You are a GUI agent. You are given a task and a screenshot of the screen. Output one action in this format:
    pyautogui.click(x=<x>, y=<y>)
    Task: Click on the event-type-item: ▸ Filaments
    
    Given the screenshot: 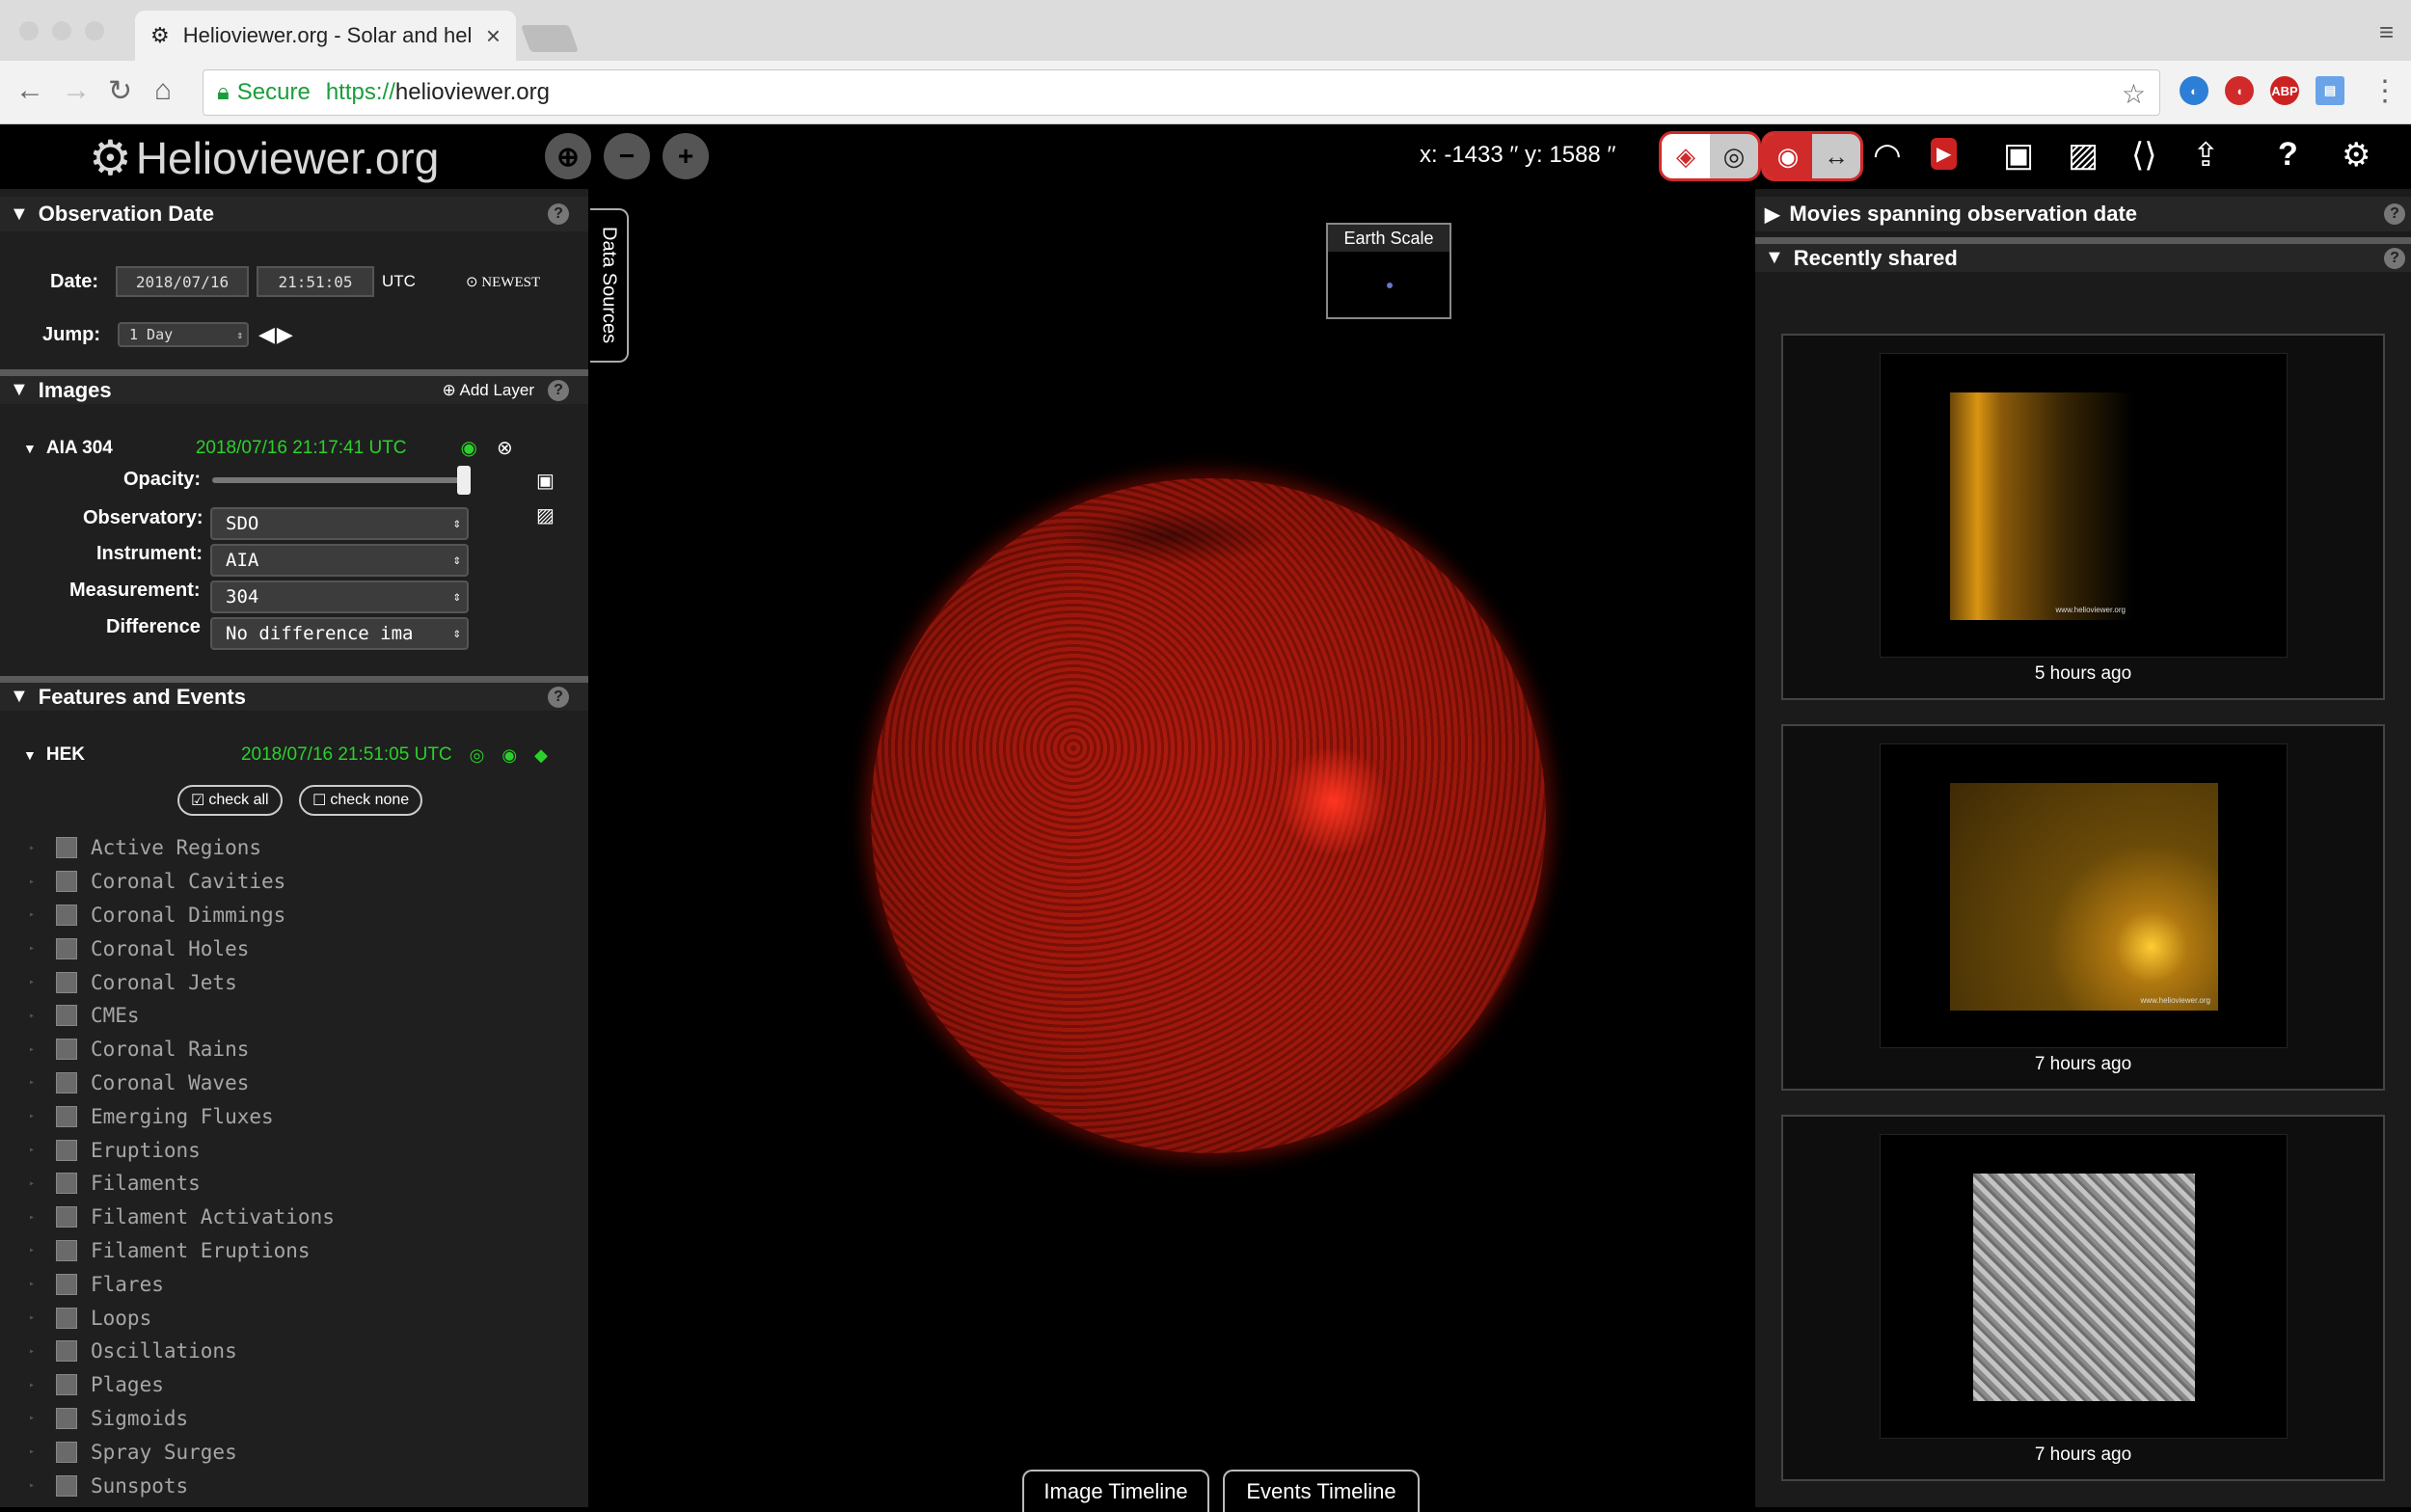 What is the action you would take?
    pyautogui.click(x=299, y=1184)
    